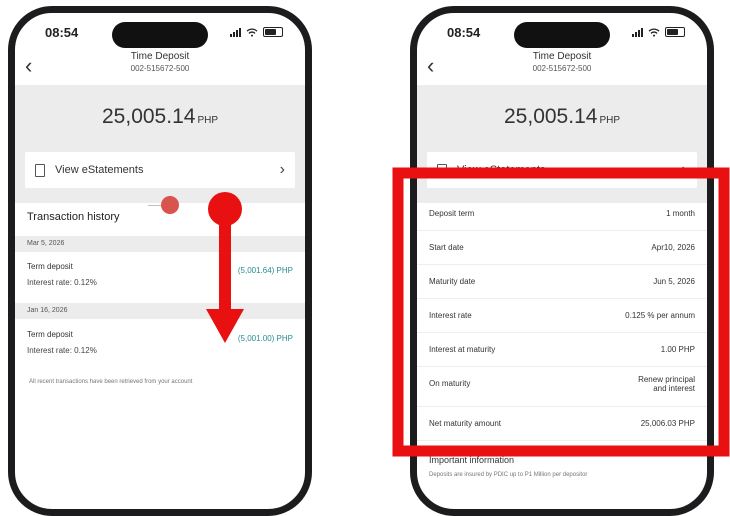 This screenshot has height=516, width=730. What do you see at coordinates (452, 213) in the screenshot?
I see `detail-label: Deposit term` at bounding box center [452, 213].